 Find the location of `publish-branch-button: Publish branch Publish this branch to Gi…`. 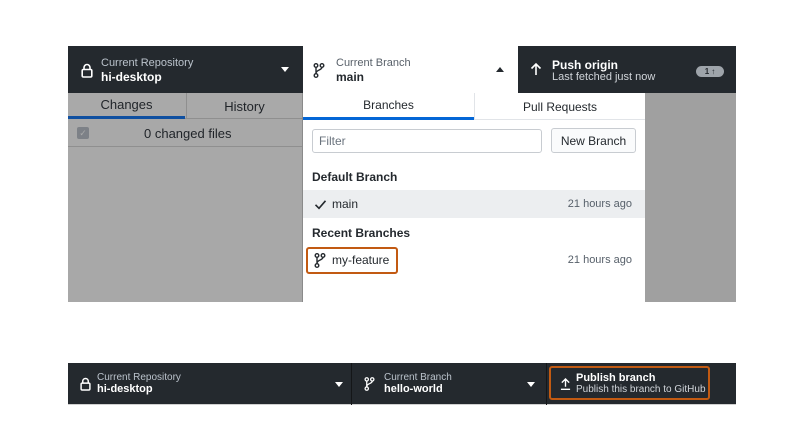

publish-branch-button: Publish branch Publish this branch to Gi… is located at coordinates (642, 384).